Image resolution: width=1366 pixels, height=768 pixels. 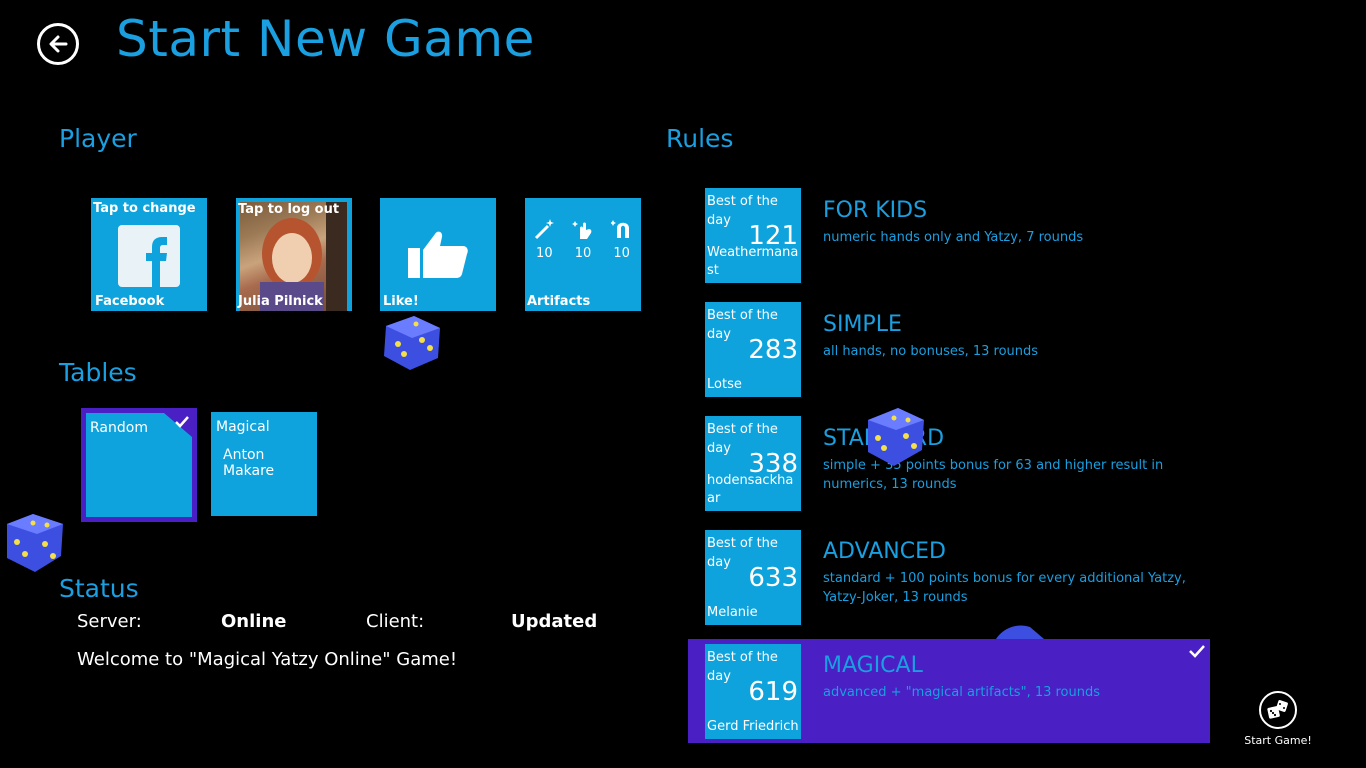 What do you see at coordinates (545, 229) in the screenshot?
I see `magic-wand-icon` at bounding box center [545, 229].